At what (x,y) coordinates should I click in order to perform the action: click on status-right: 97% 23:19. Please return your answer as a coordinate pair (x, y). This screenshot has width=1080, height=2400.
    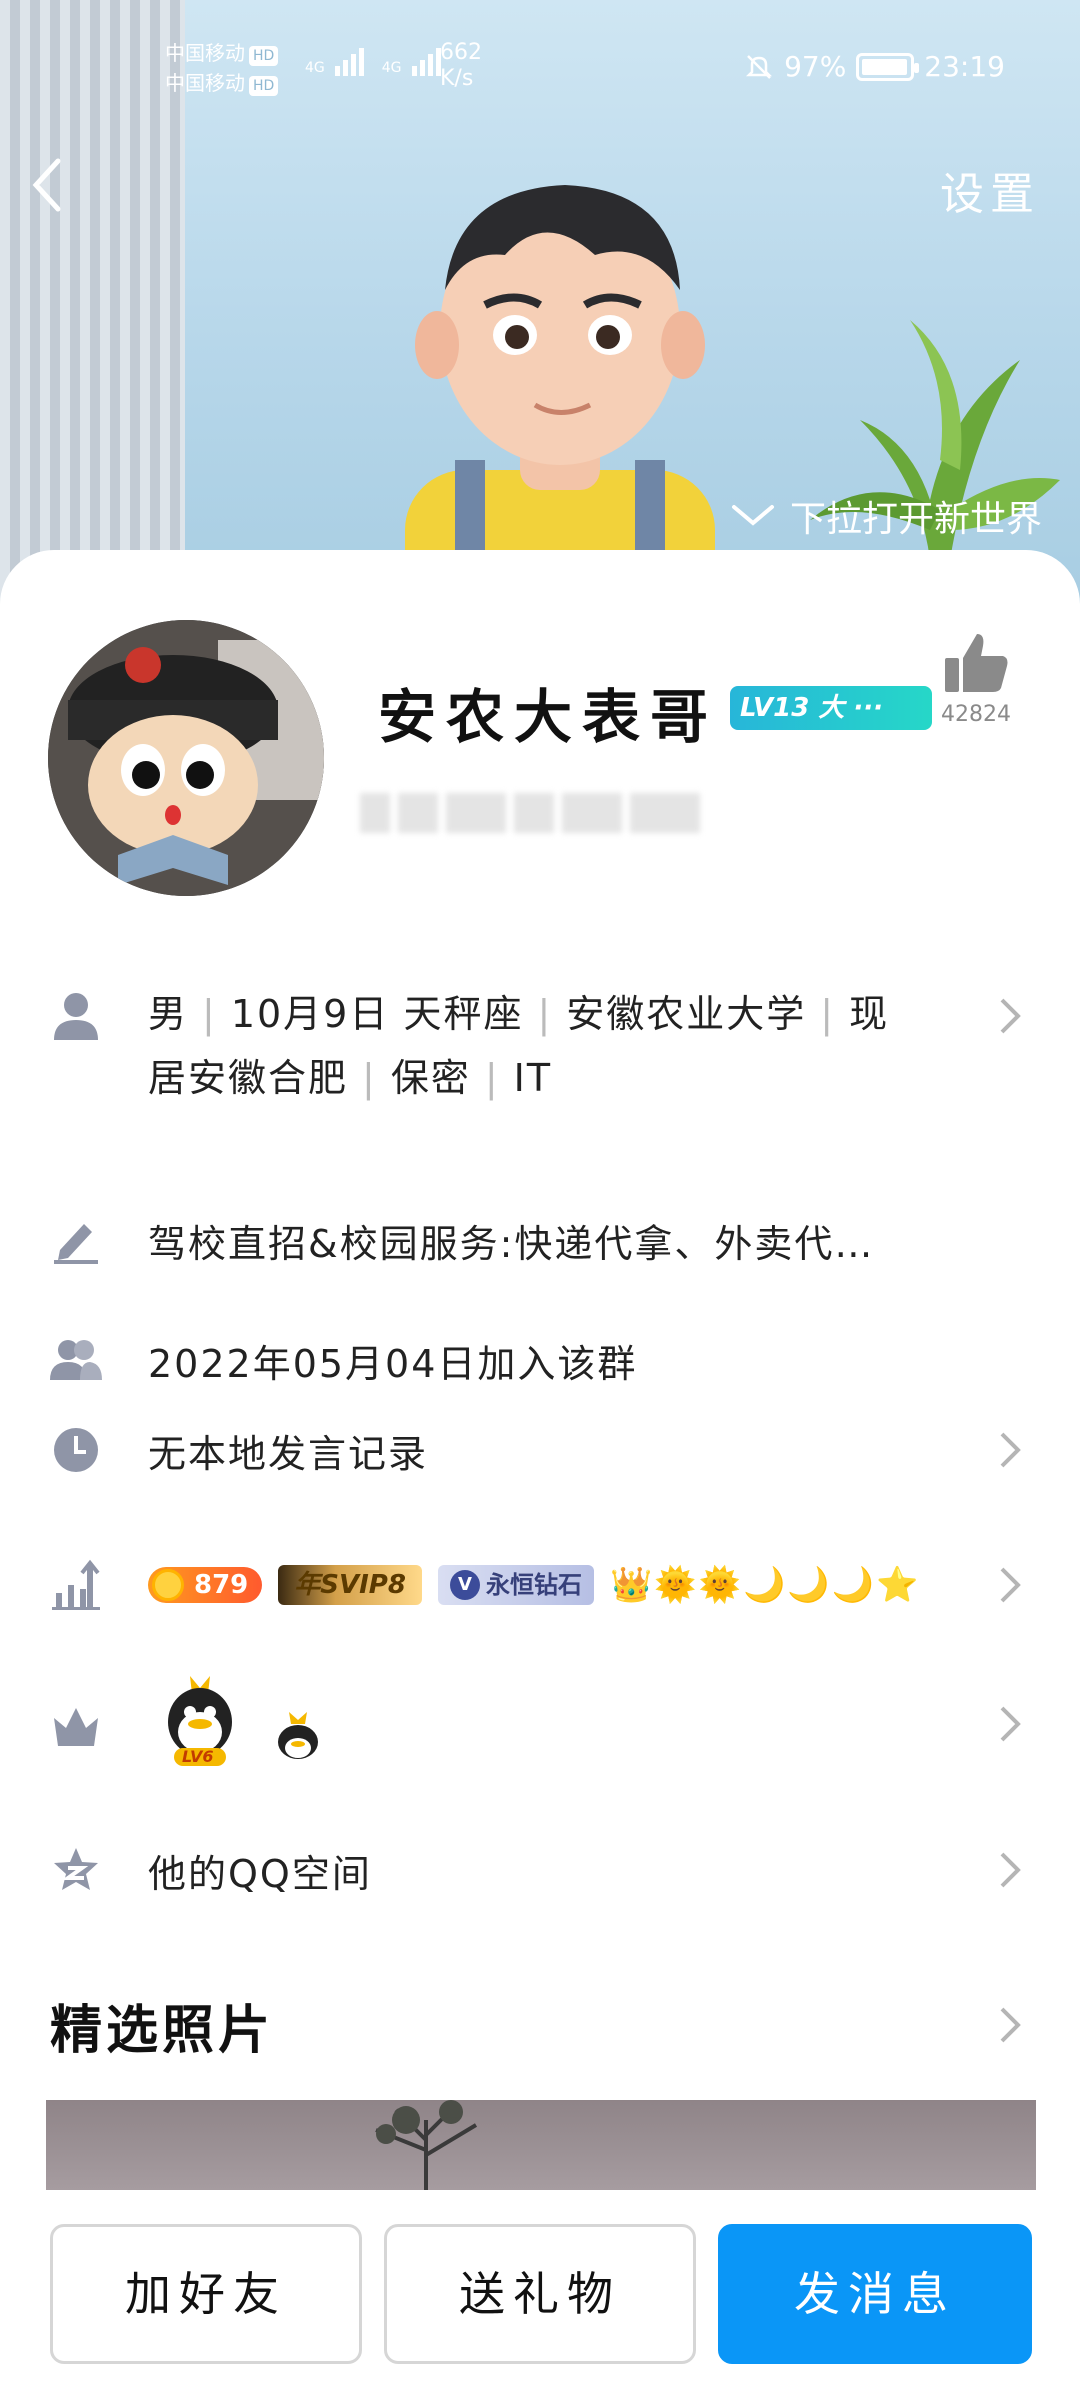
    Looking at the image, I should click on (874, 66).